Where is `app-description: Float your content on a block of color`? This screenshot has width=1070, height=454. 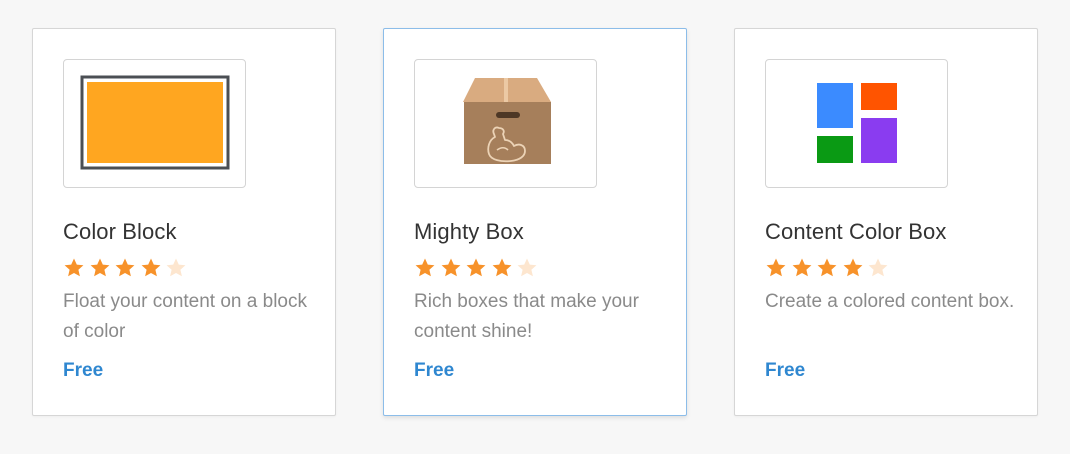 app-description: Float your content on a block of color is located at coordinates (185, 316).